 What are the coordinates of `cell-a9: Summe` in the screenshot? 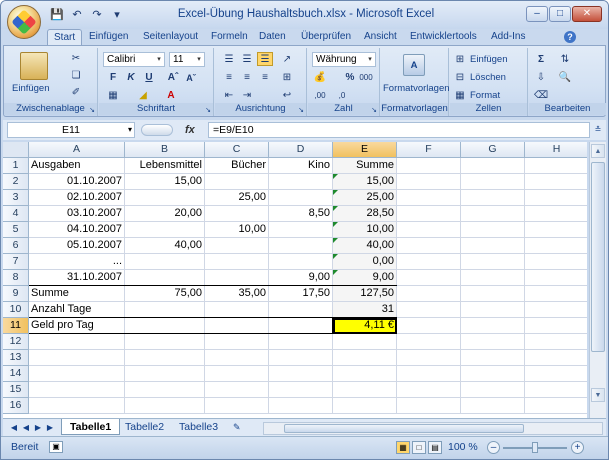 It's located at (77, 294).